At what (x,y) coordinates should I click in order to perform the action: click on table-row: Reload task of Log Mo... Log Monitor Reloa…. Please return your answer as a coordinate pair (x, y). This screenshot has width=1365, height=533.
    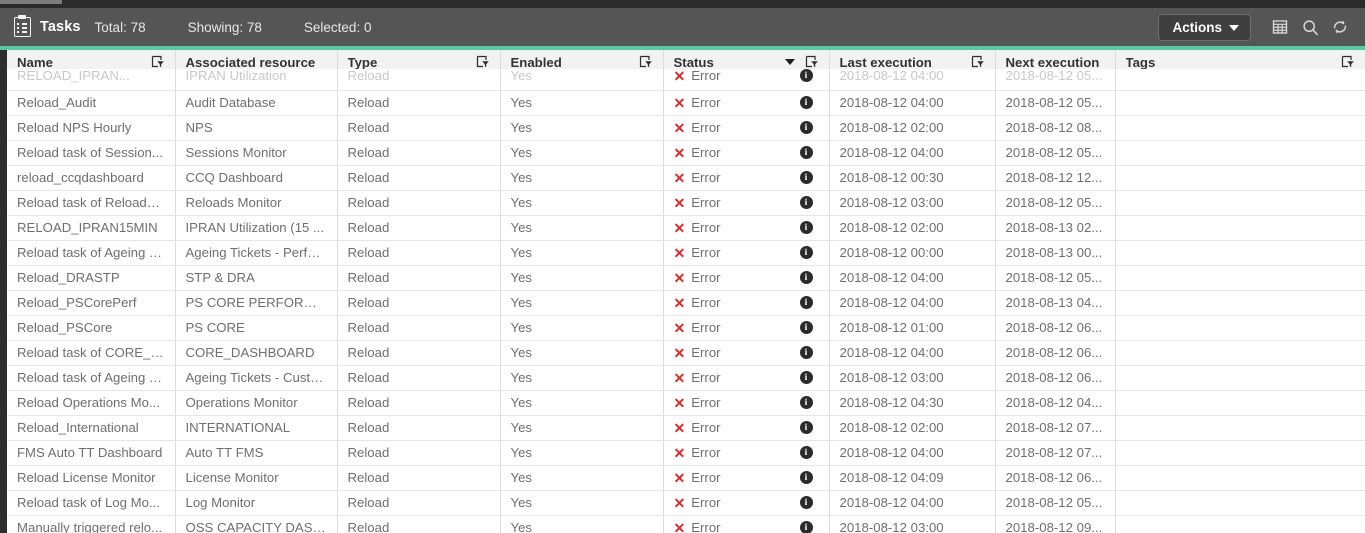
    Looking at the image, I should click on (686, 503).